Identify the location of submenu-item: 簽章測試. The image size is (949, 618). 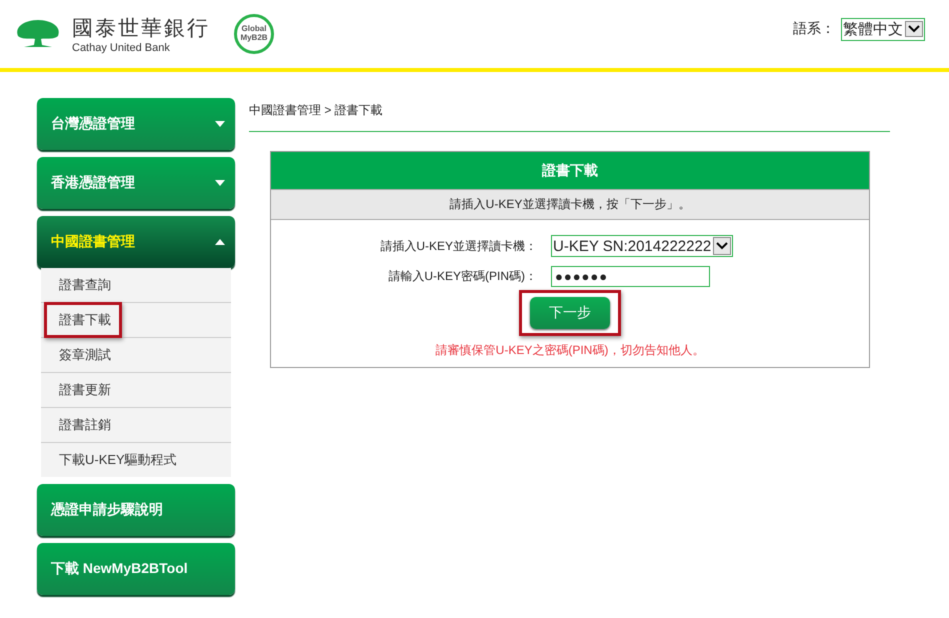
(83, 355).